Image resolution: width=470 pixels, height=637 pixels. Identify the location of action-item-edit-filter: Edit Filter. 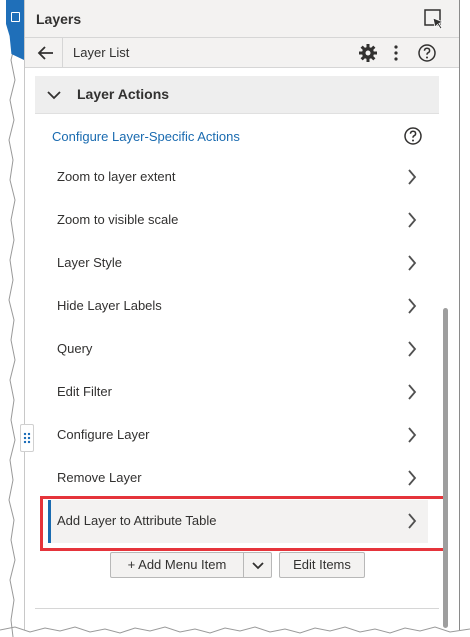
(238, 392).